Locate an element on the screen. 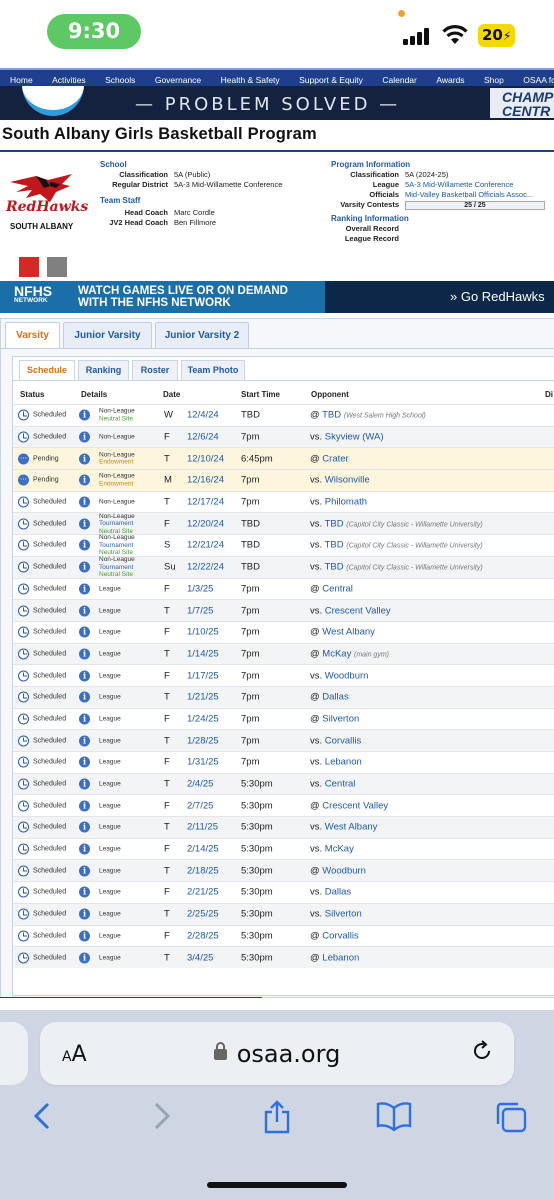 This screenshot has width=554, height=1200. nav-health-safety: Health & Safety is located at coordinates (250, 79).